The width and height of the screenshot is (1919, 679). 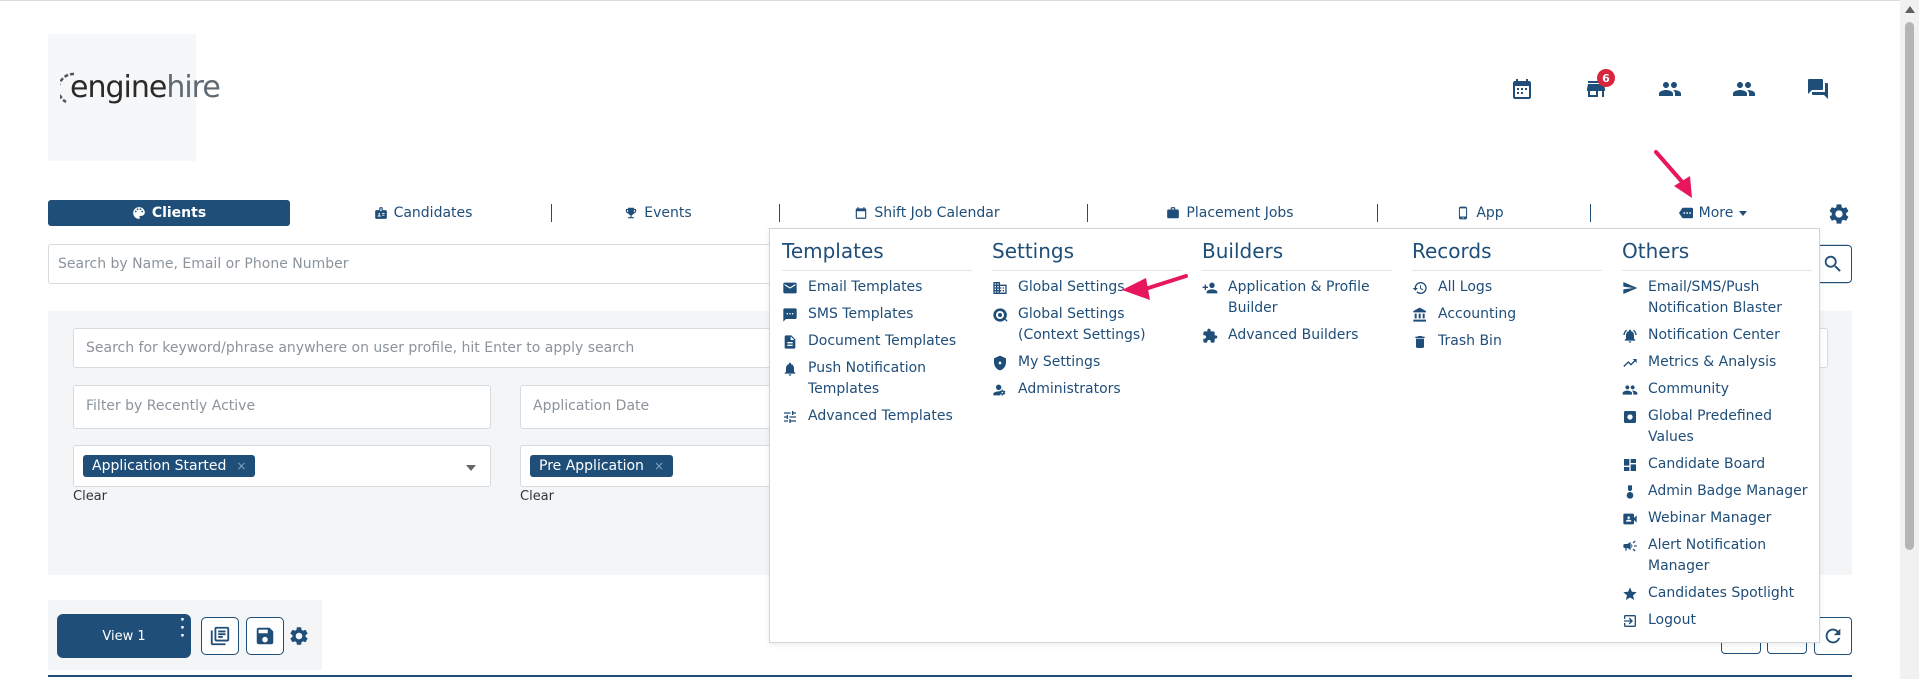 I want to click on scroll-up-arrow-icon, so click(x=1910, y=9).